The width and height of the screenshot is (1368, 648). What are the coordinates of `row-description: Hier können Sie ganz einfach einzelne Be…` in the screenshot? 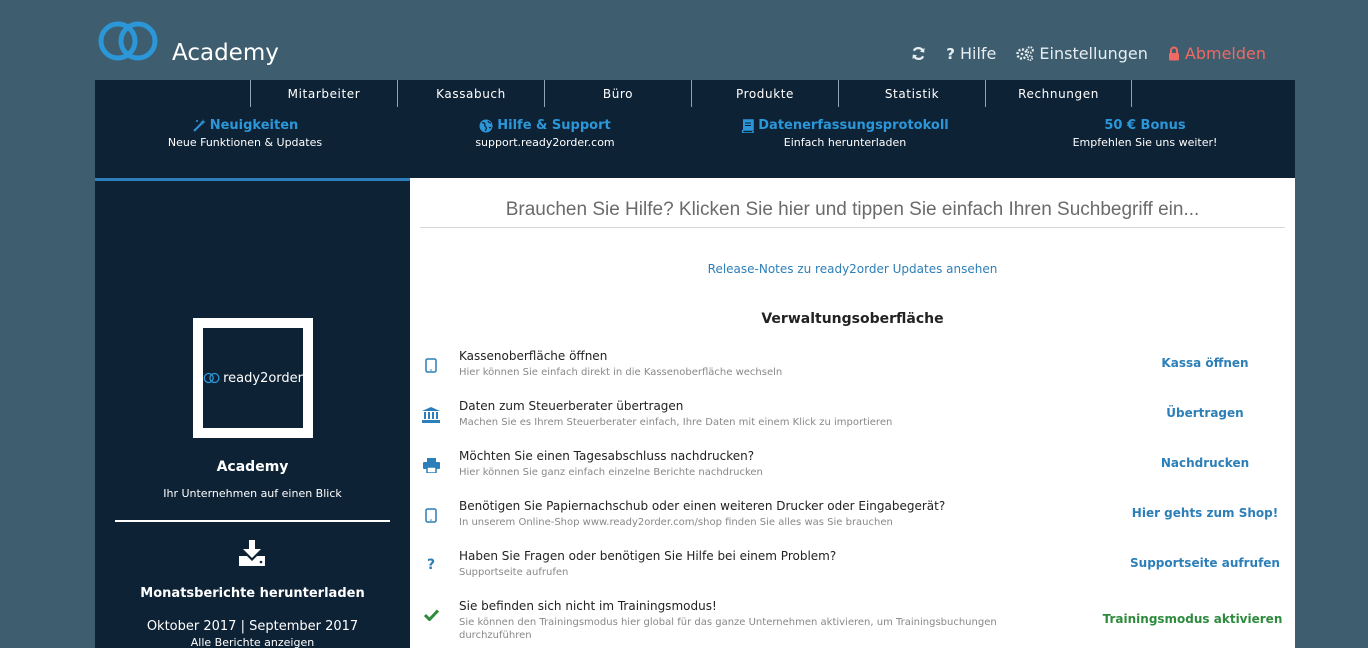 It's located at (611, 472).